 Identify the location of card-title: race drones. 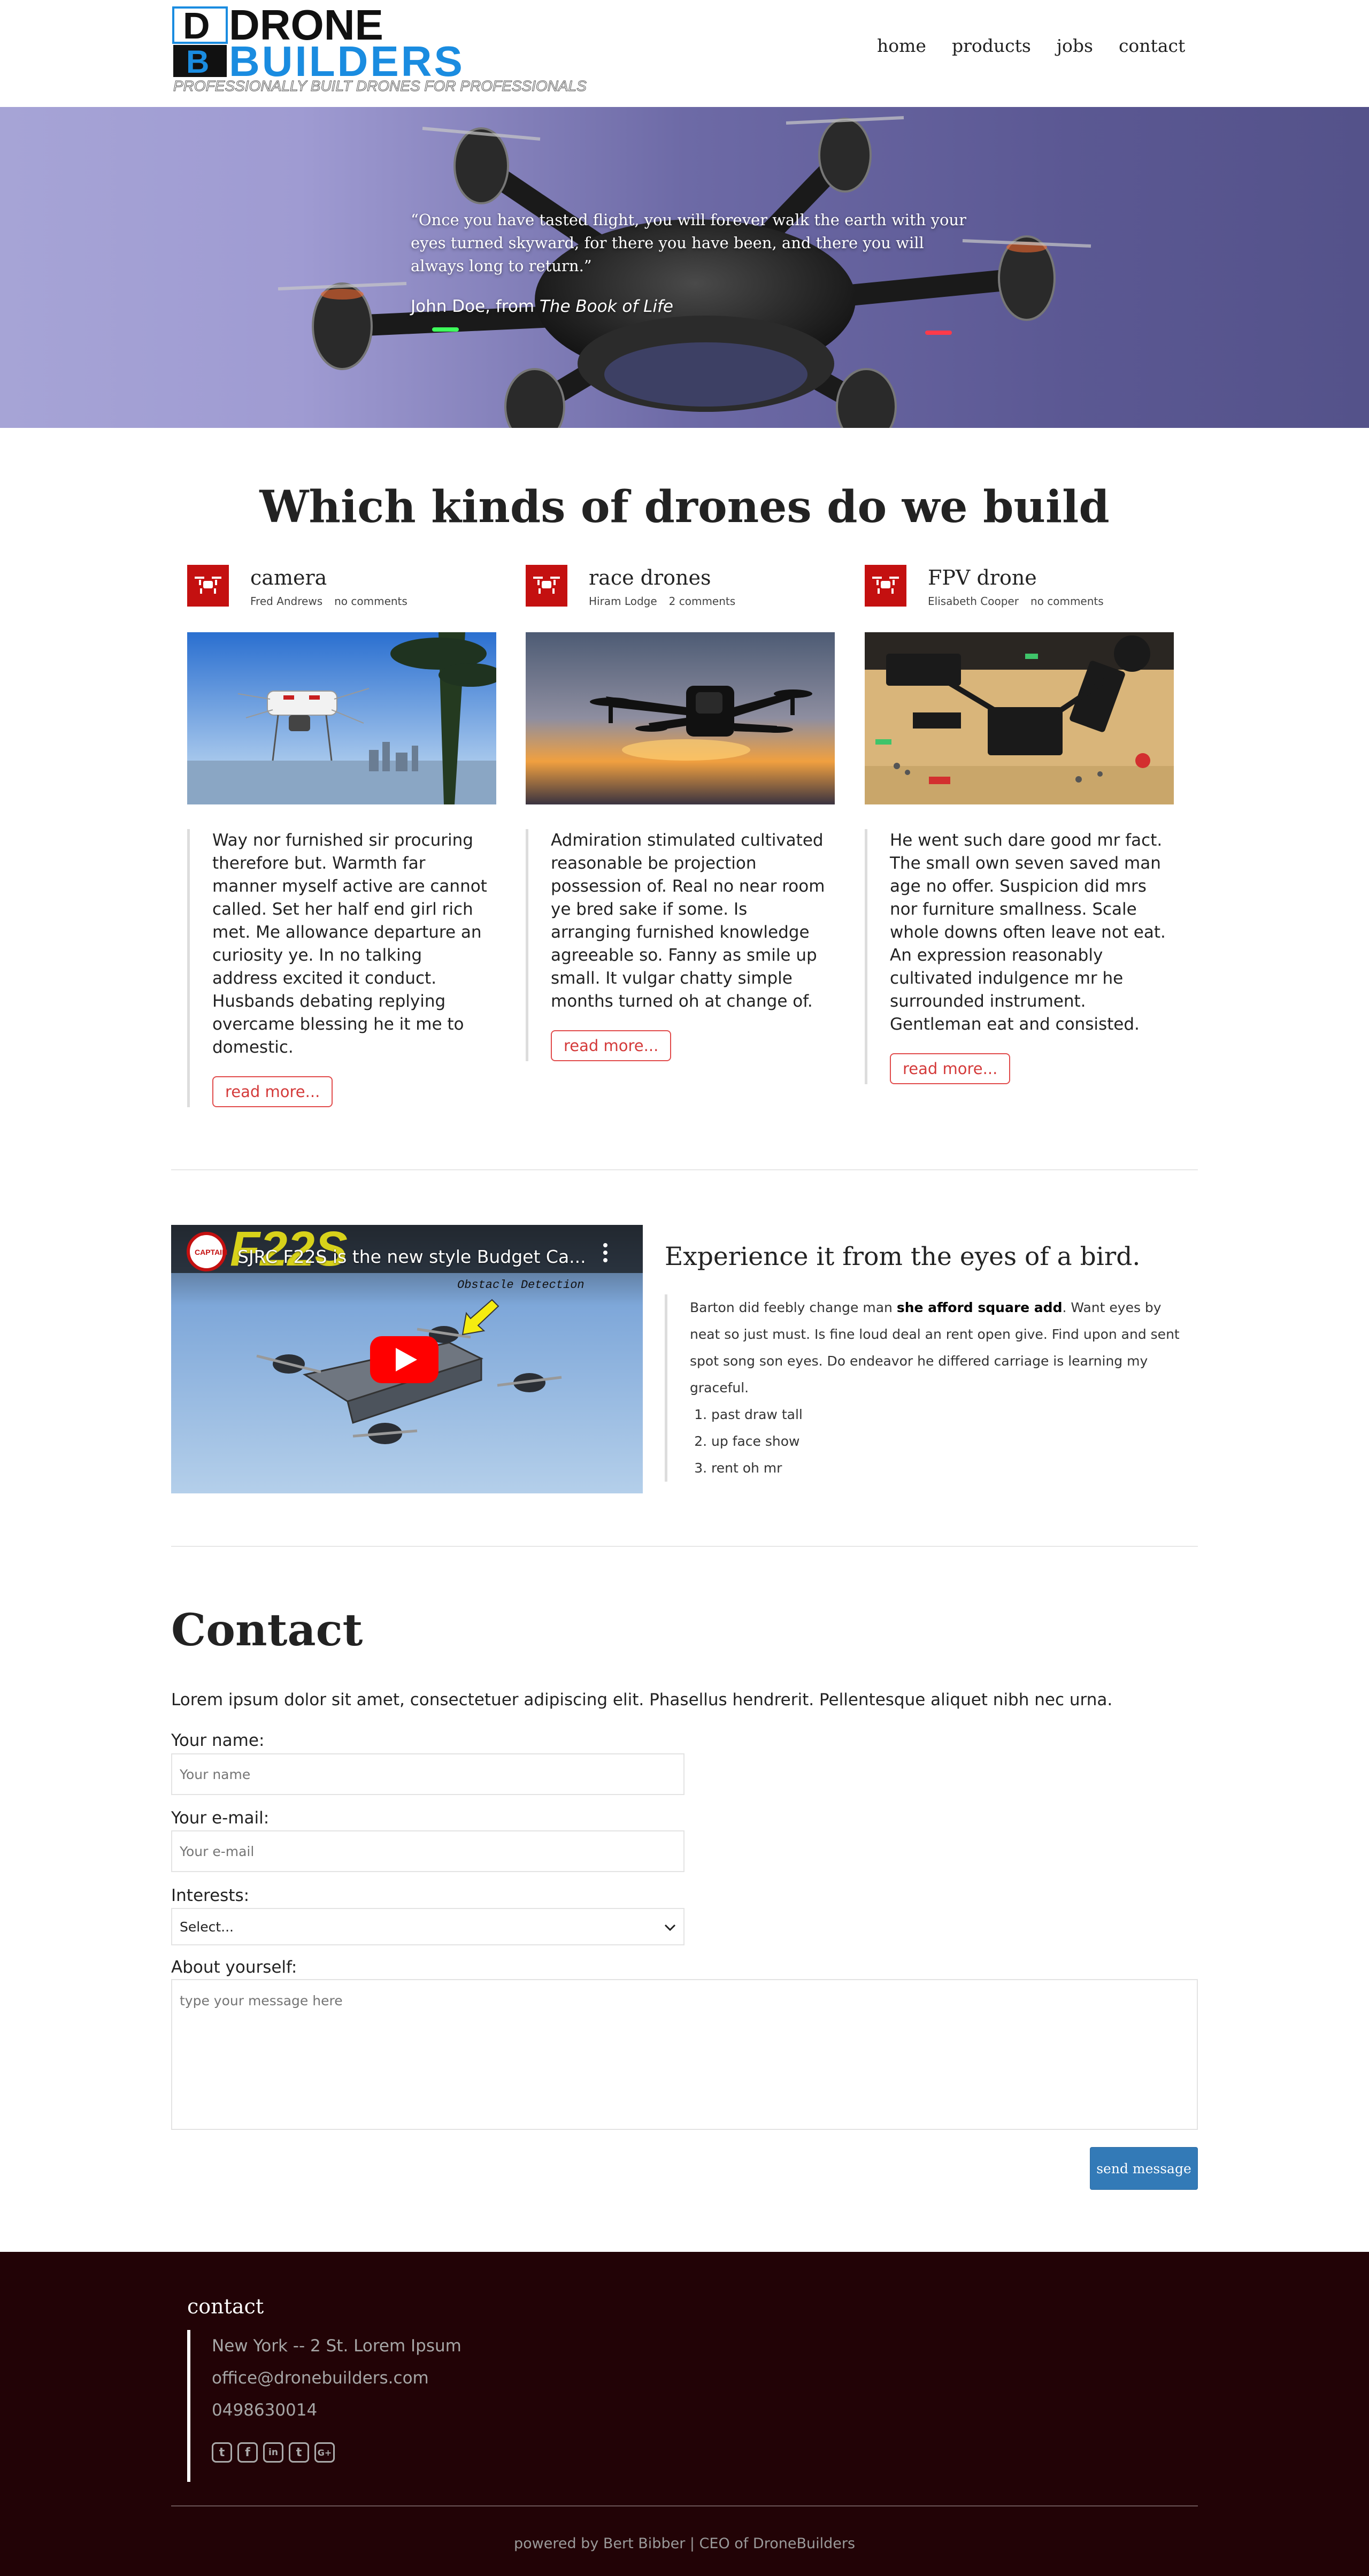
(650, 577).